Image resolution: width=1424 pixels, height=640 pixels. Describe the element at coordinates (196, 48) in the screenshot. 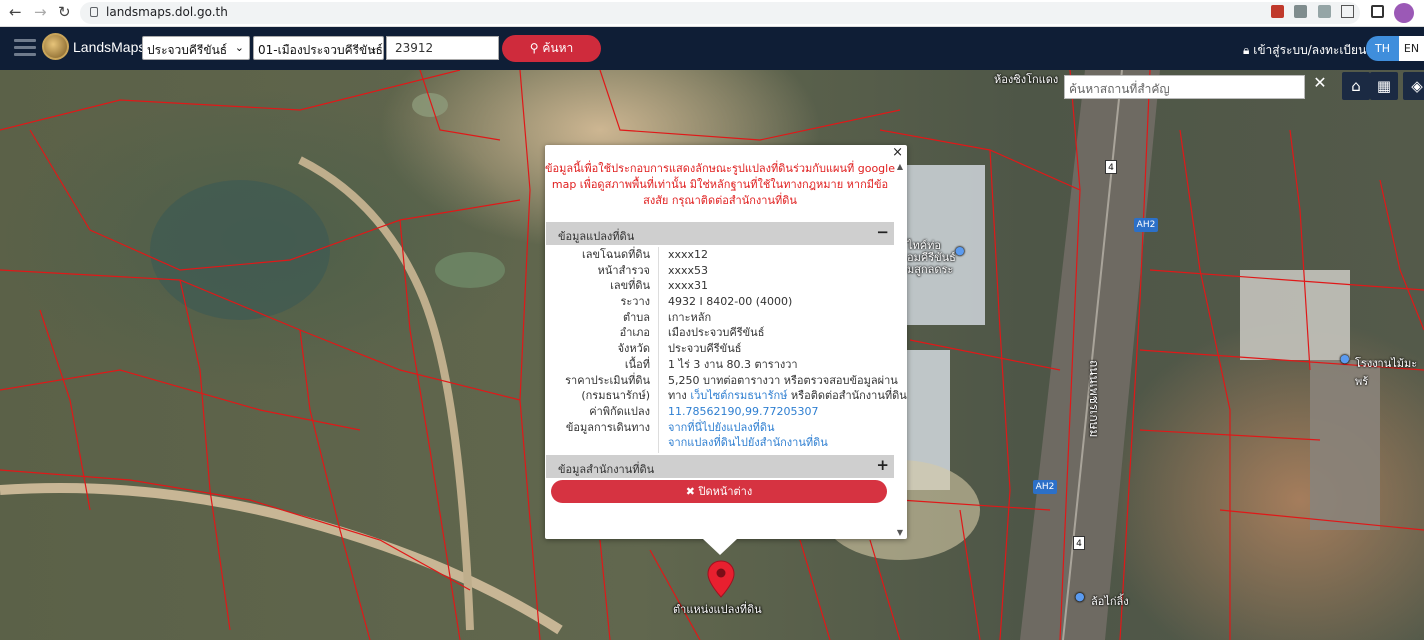

I see `province-select: ประจวบคีรีขันธ์ ⌄` at that location.